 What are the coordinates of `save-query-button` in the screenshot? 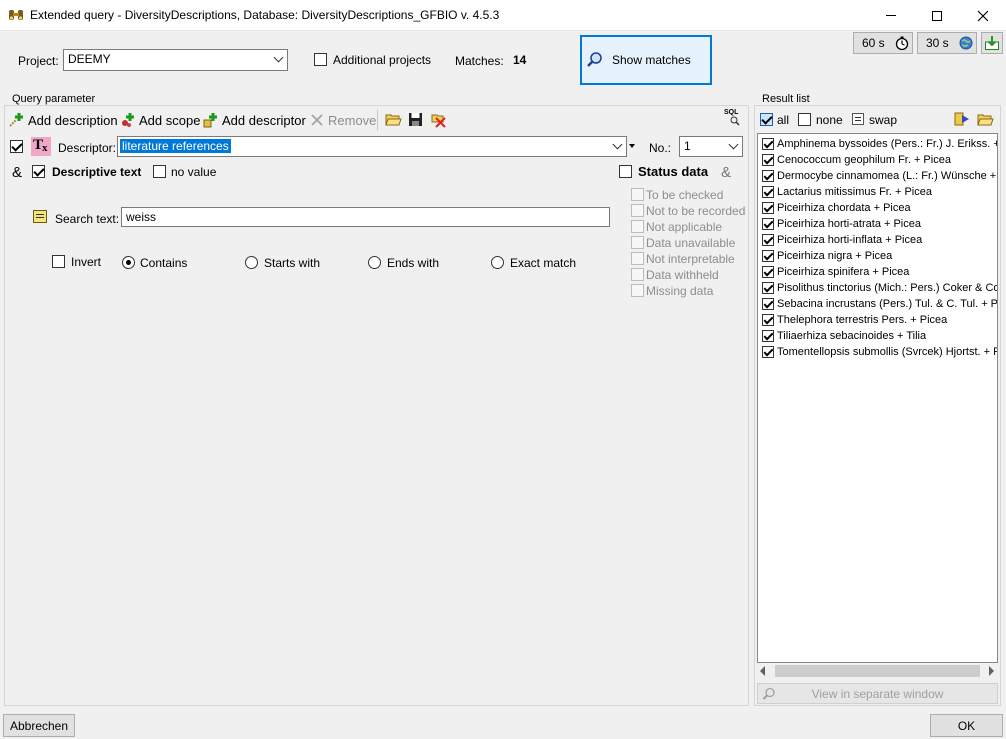 It's located at (415, 121).